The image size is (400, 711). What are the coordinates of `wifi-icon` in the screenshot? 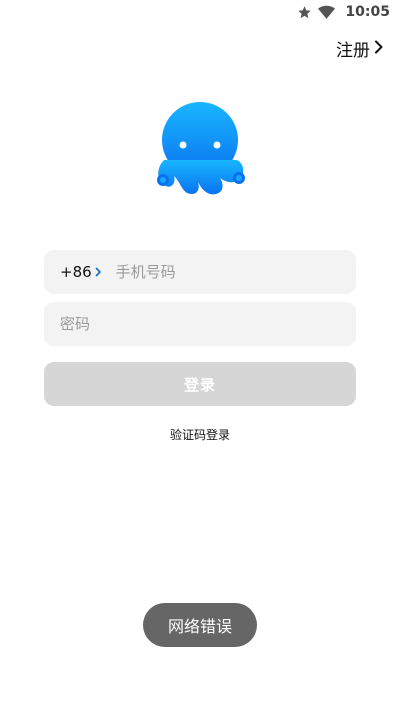 It's located at (327, 12).